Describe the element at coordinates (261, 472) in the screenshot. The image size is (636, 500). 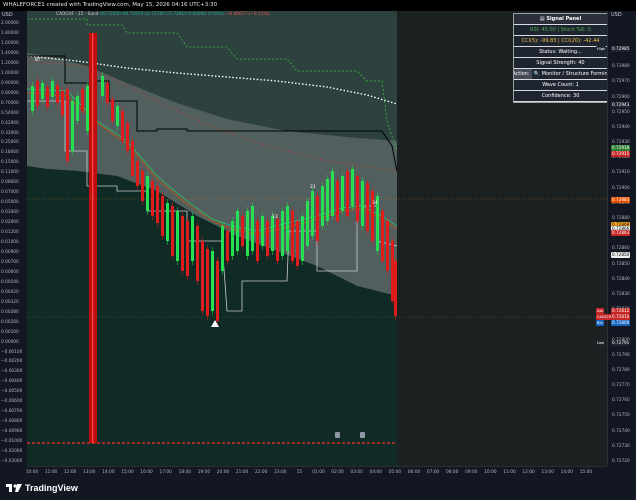
I see `time-axis-tick: 22:00` at that location.